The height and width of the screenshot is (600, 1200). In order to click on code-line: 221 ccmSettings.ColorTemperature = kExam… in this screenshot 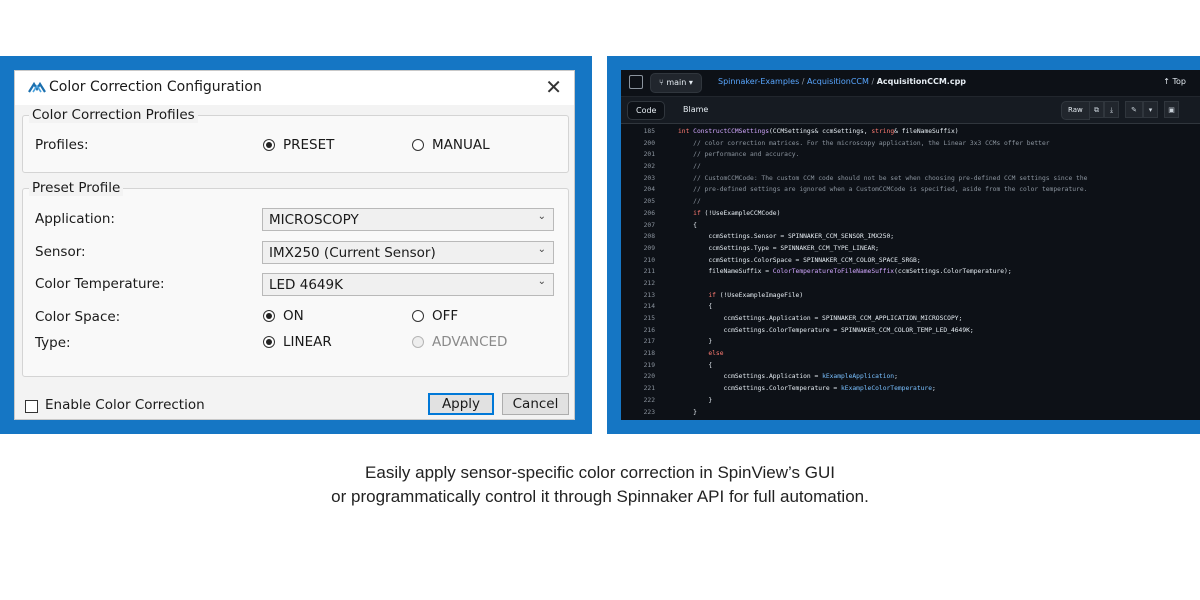, I will do `click(910, 389)`.